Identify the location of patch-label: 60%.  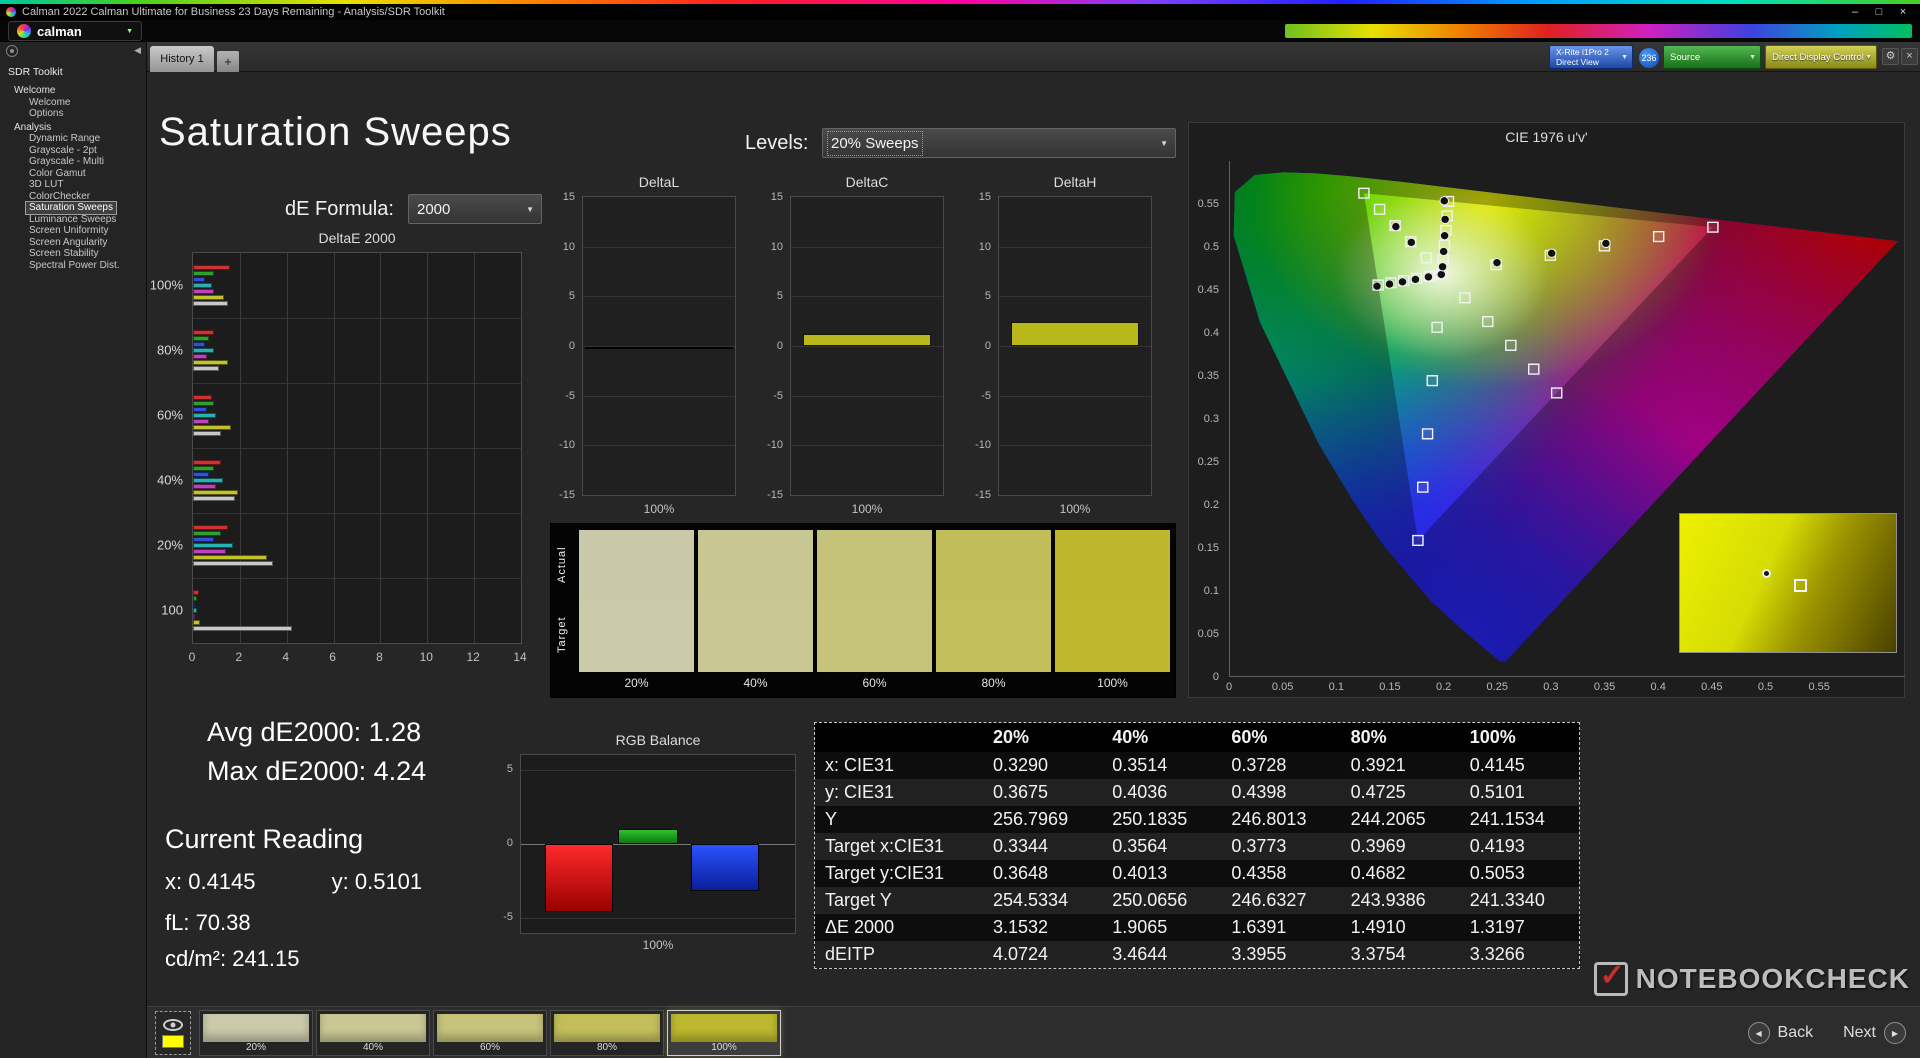
(489, 1047).